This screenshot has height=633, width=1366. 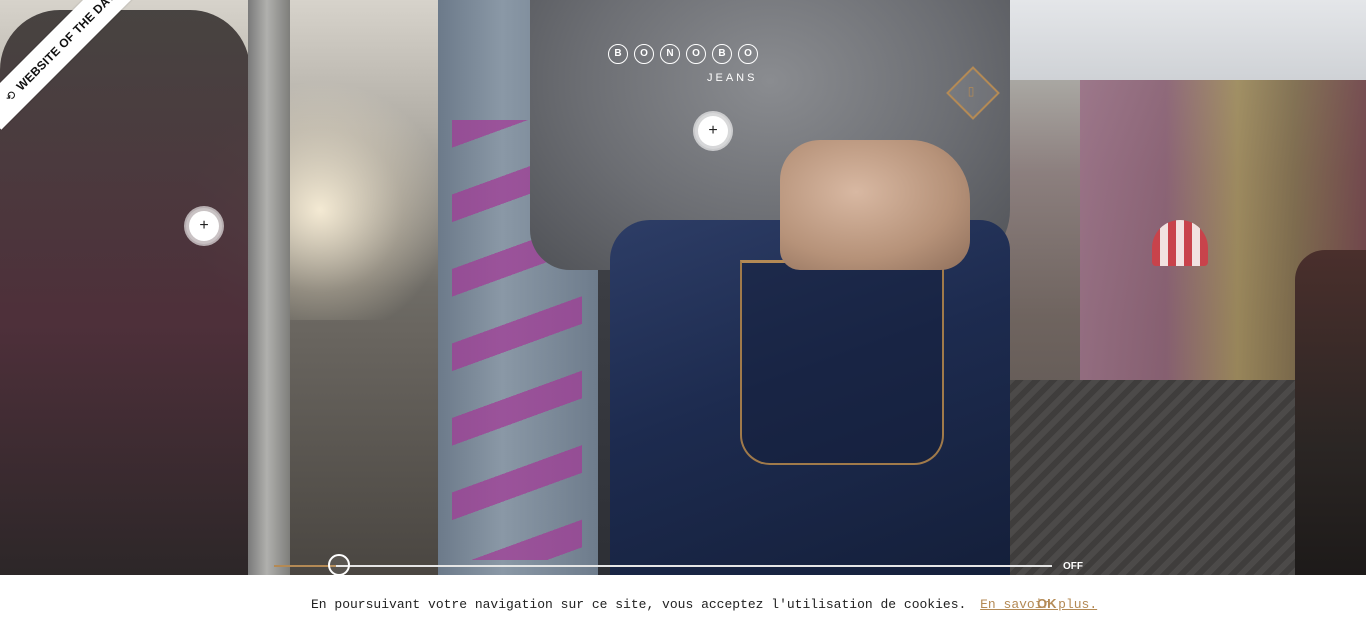 I want to click on sound-toggle-label: OFF, so click(x=1073, y=566).